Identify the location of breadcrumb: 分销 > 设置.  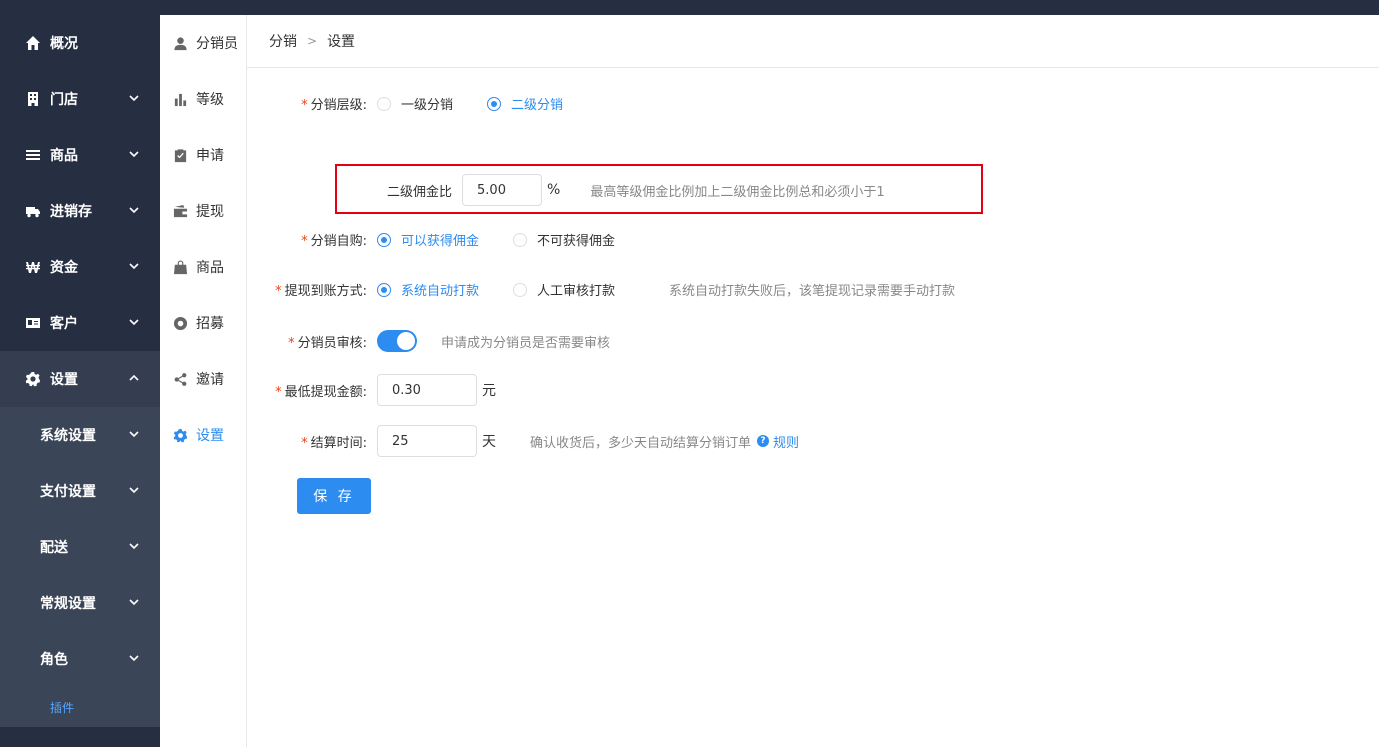
(813, 41).